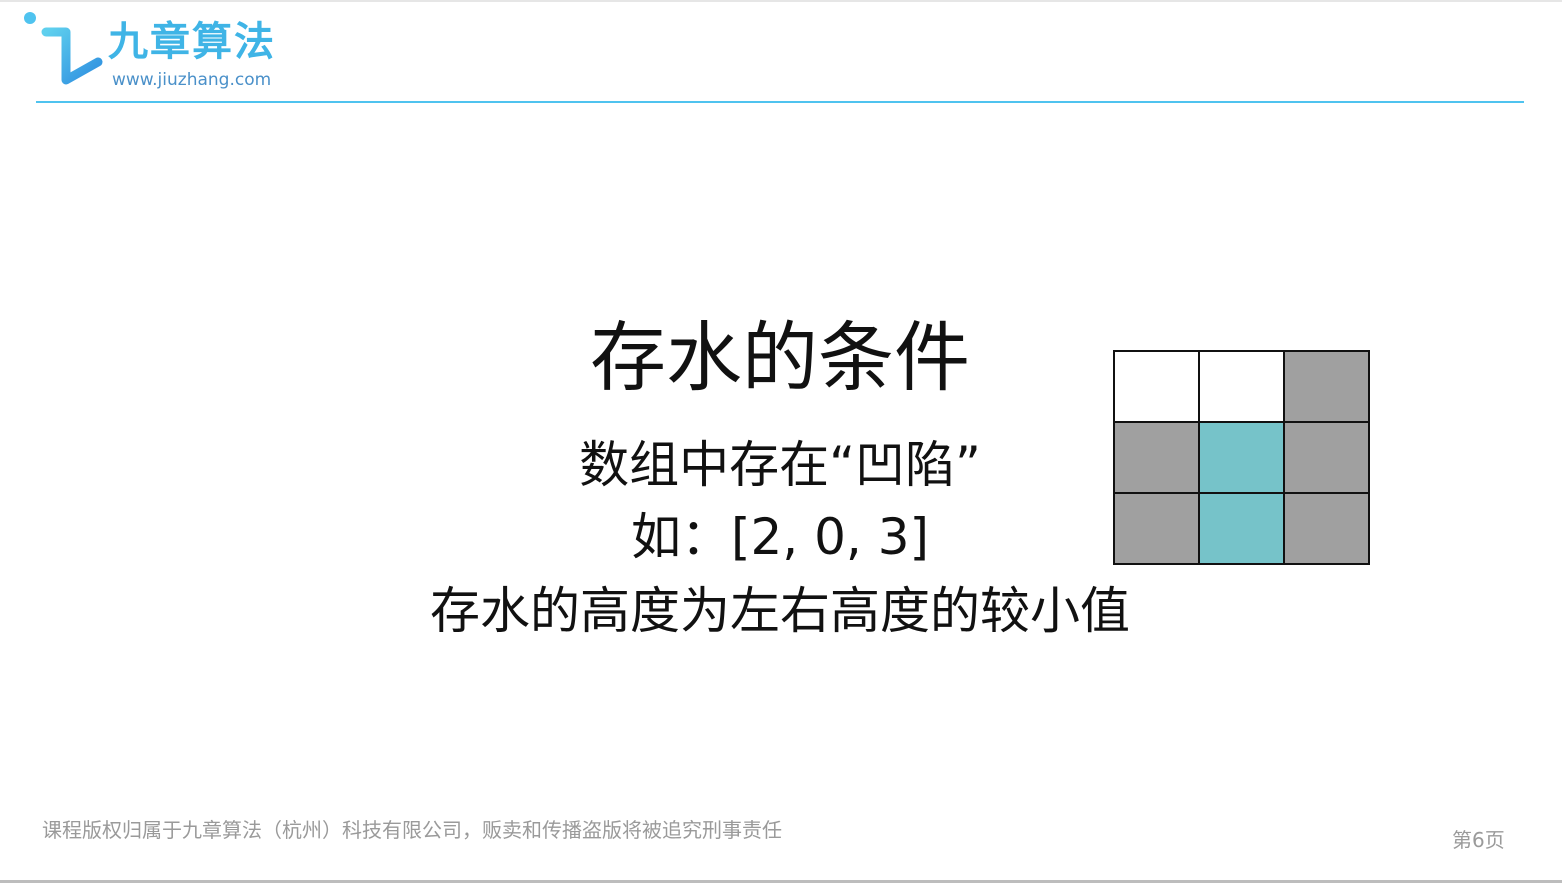 The height and width of the screenshot is (884, 1562). I want to click on water-trap-diagram, so click(1241, 457).